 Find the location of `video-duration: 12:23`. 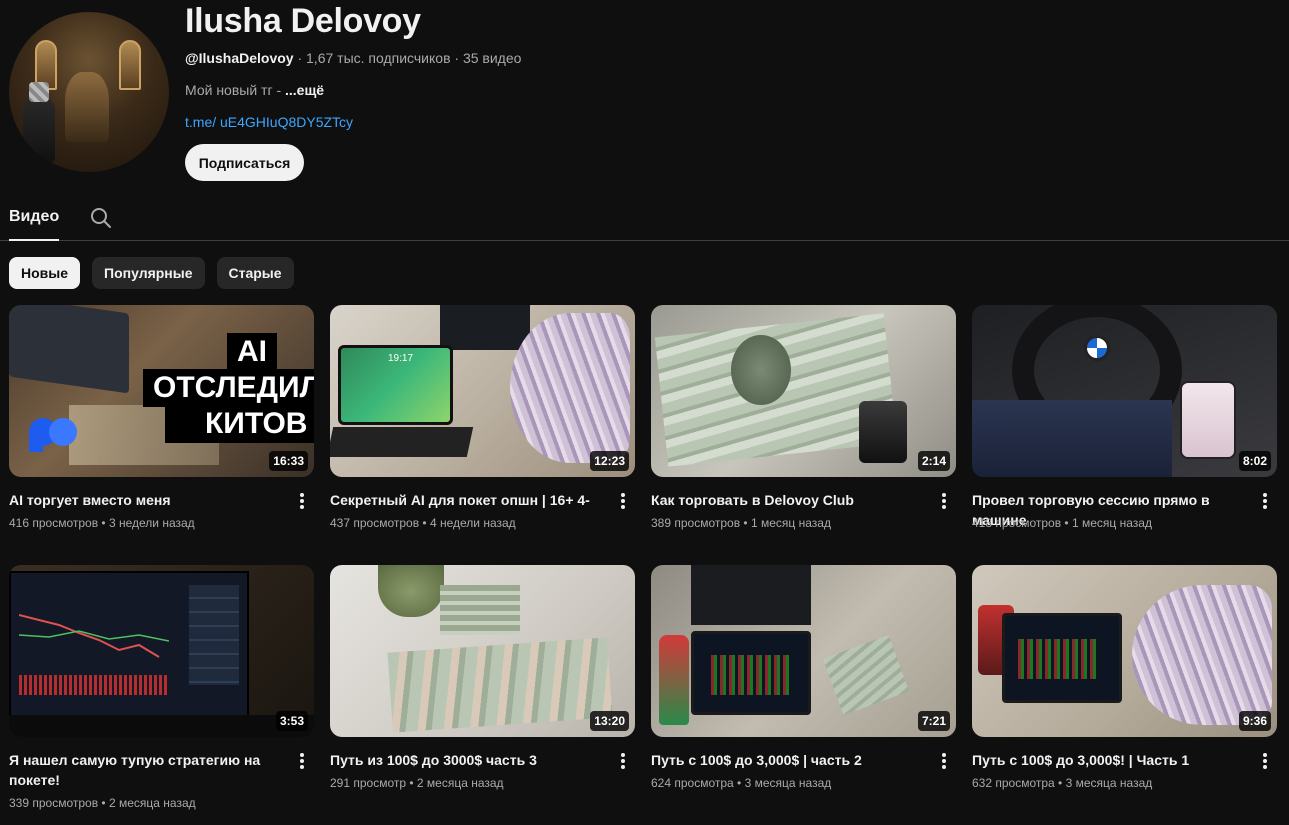

video-duration: 12:23 is located at coordinates (609, 461).